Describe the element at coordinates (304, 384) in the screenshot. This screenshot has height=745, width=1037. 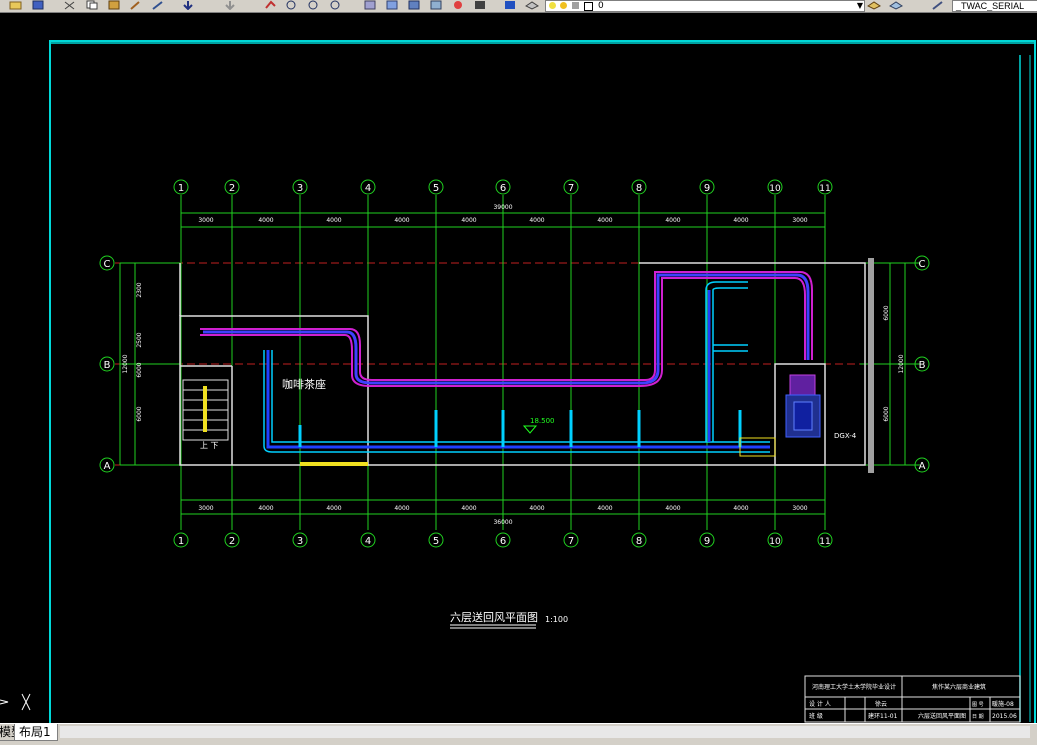
I see `room-label: 咖啡茶座` at that location.